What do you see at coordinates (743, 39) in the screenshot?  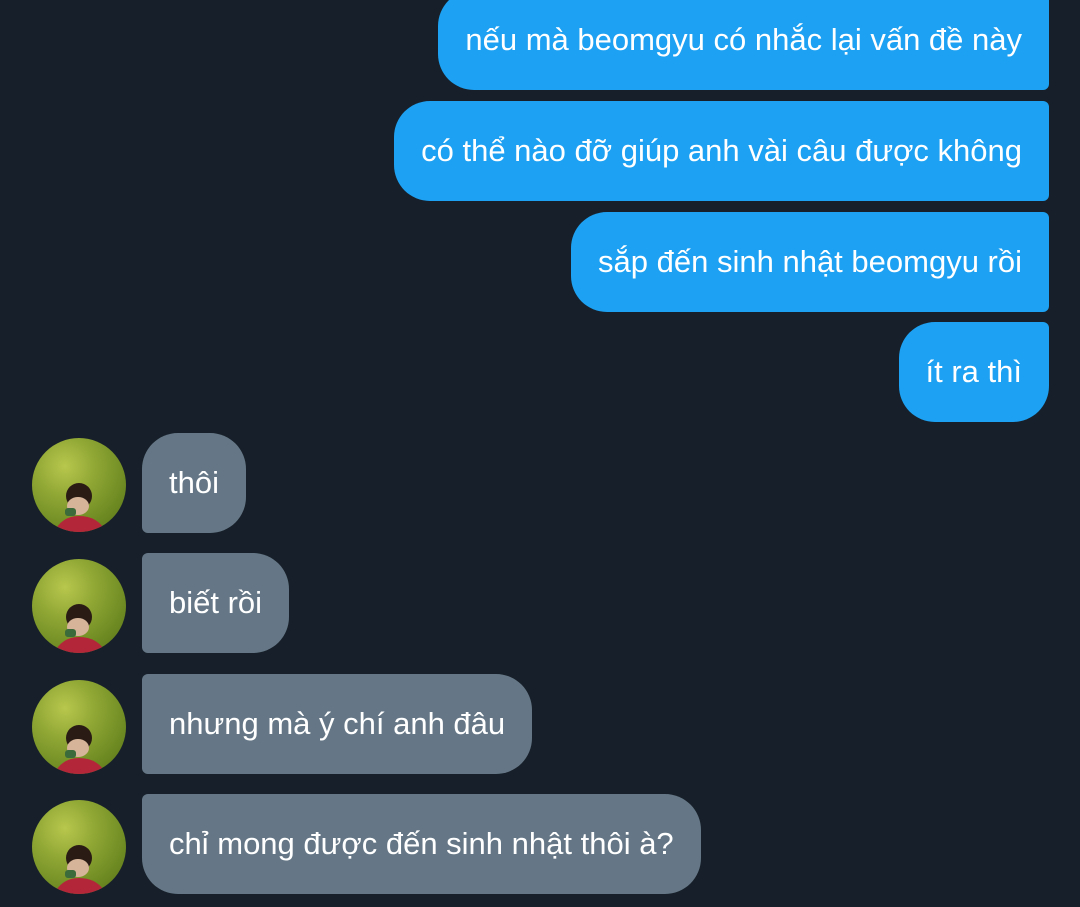 I see `message-text: nếu mà beomgyu có nhắc lại vấn đề này` at bounding box center [743, 39].